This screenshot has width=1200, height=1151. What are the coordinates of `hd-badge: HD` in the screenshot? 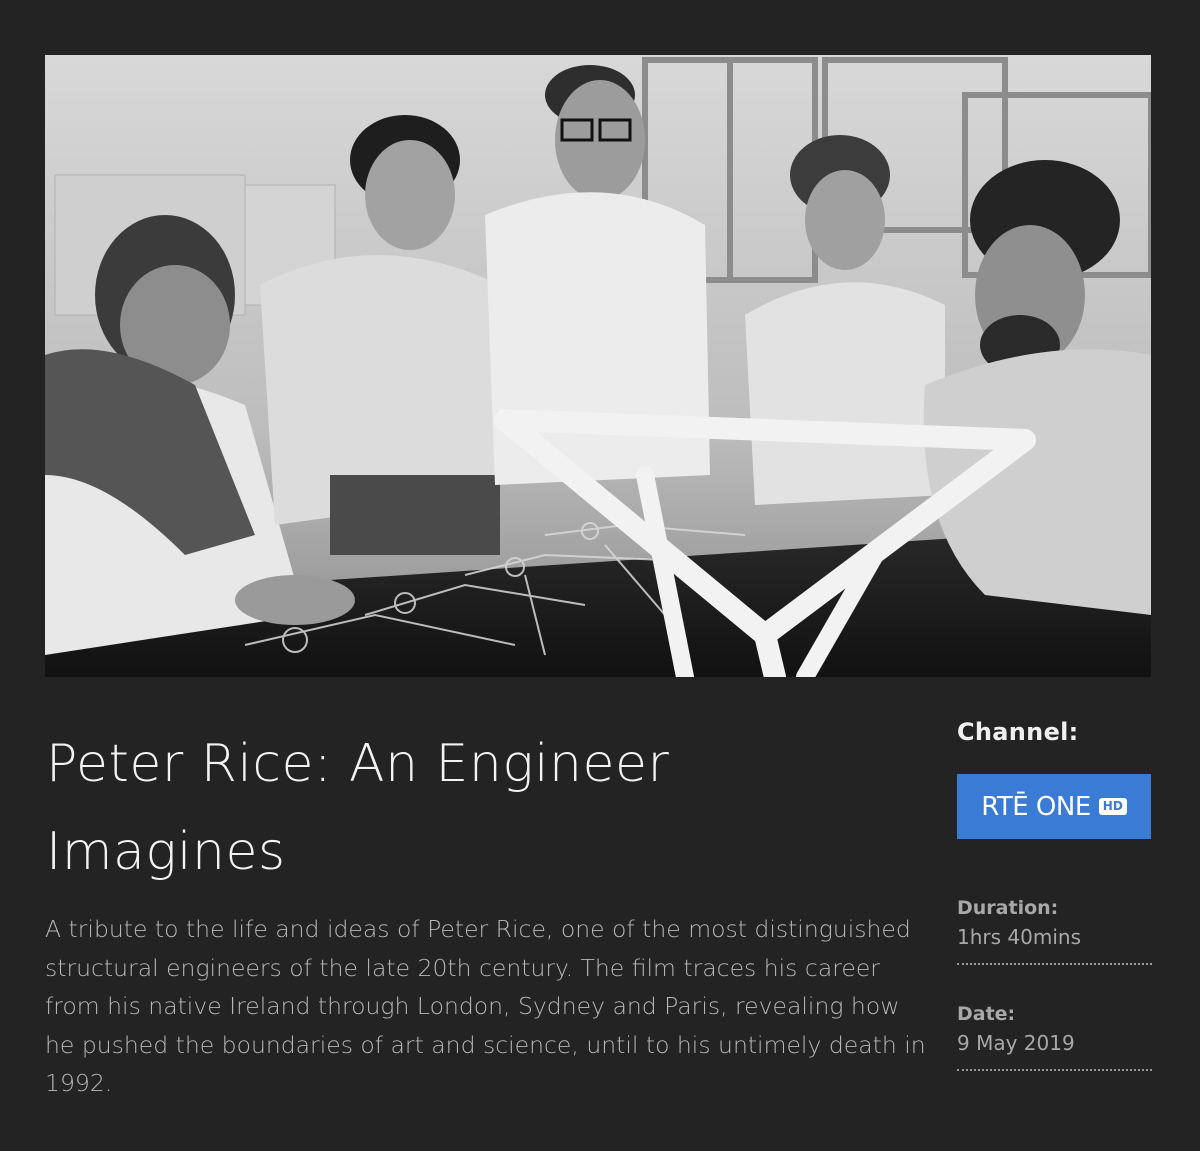 It's located at (1112, 806).